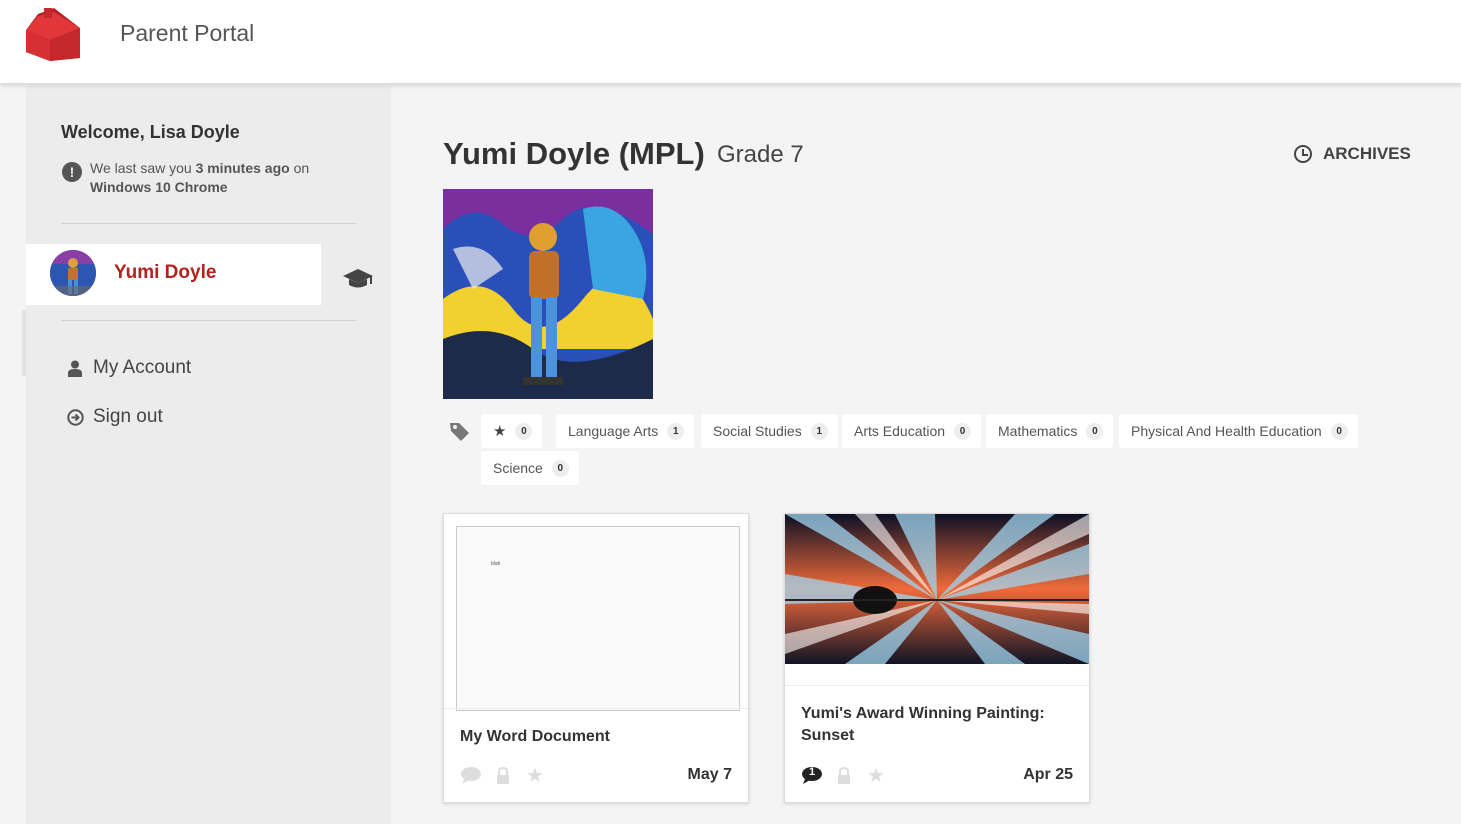 This screenshot has height=824, width=1461. I want to click on graduation-cap-icon, so click(358, 278).